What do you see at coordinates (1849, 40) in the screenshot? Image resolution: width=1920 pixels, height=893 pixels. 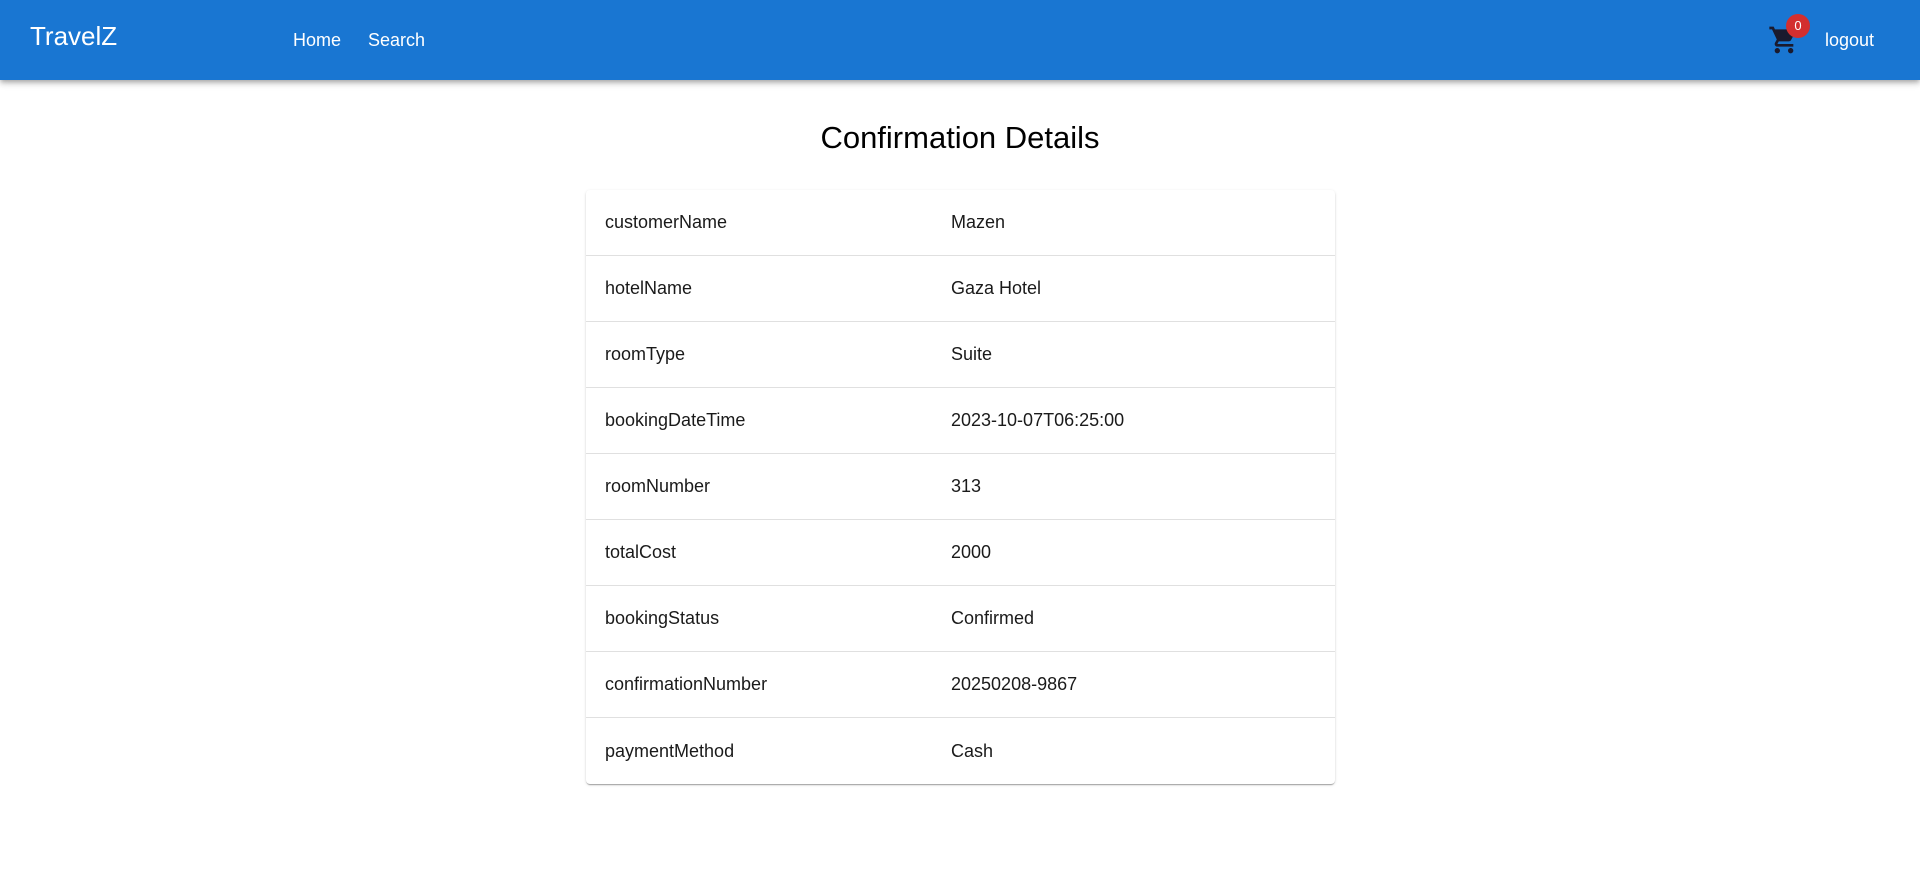 I see `logout-button: logout` at bounding box center [1849, 40].